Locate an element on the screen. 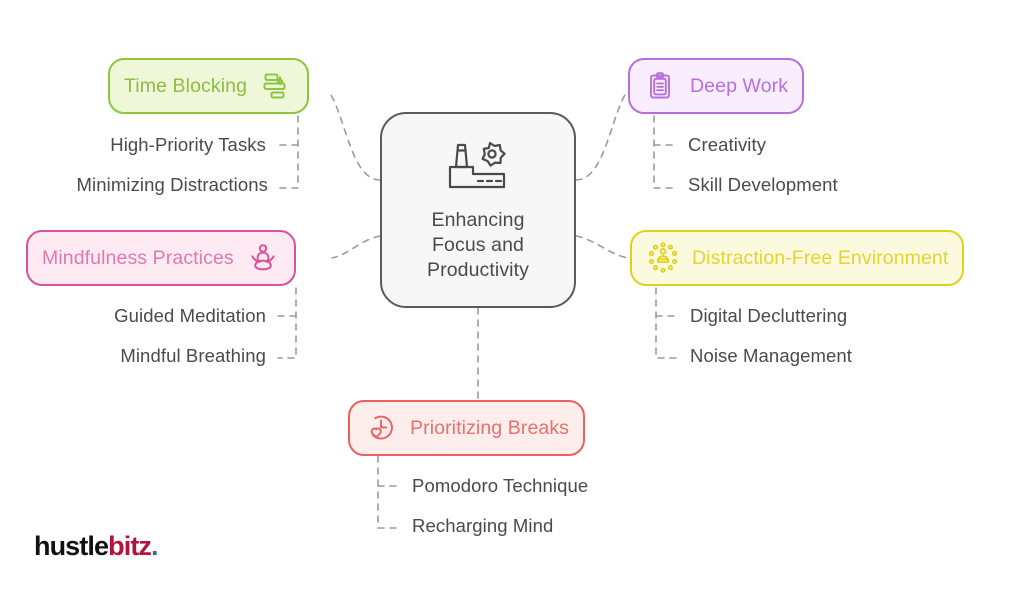  connector-distraction-free-children is located at coordinates (666, 323).